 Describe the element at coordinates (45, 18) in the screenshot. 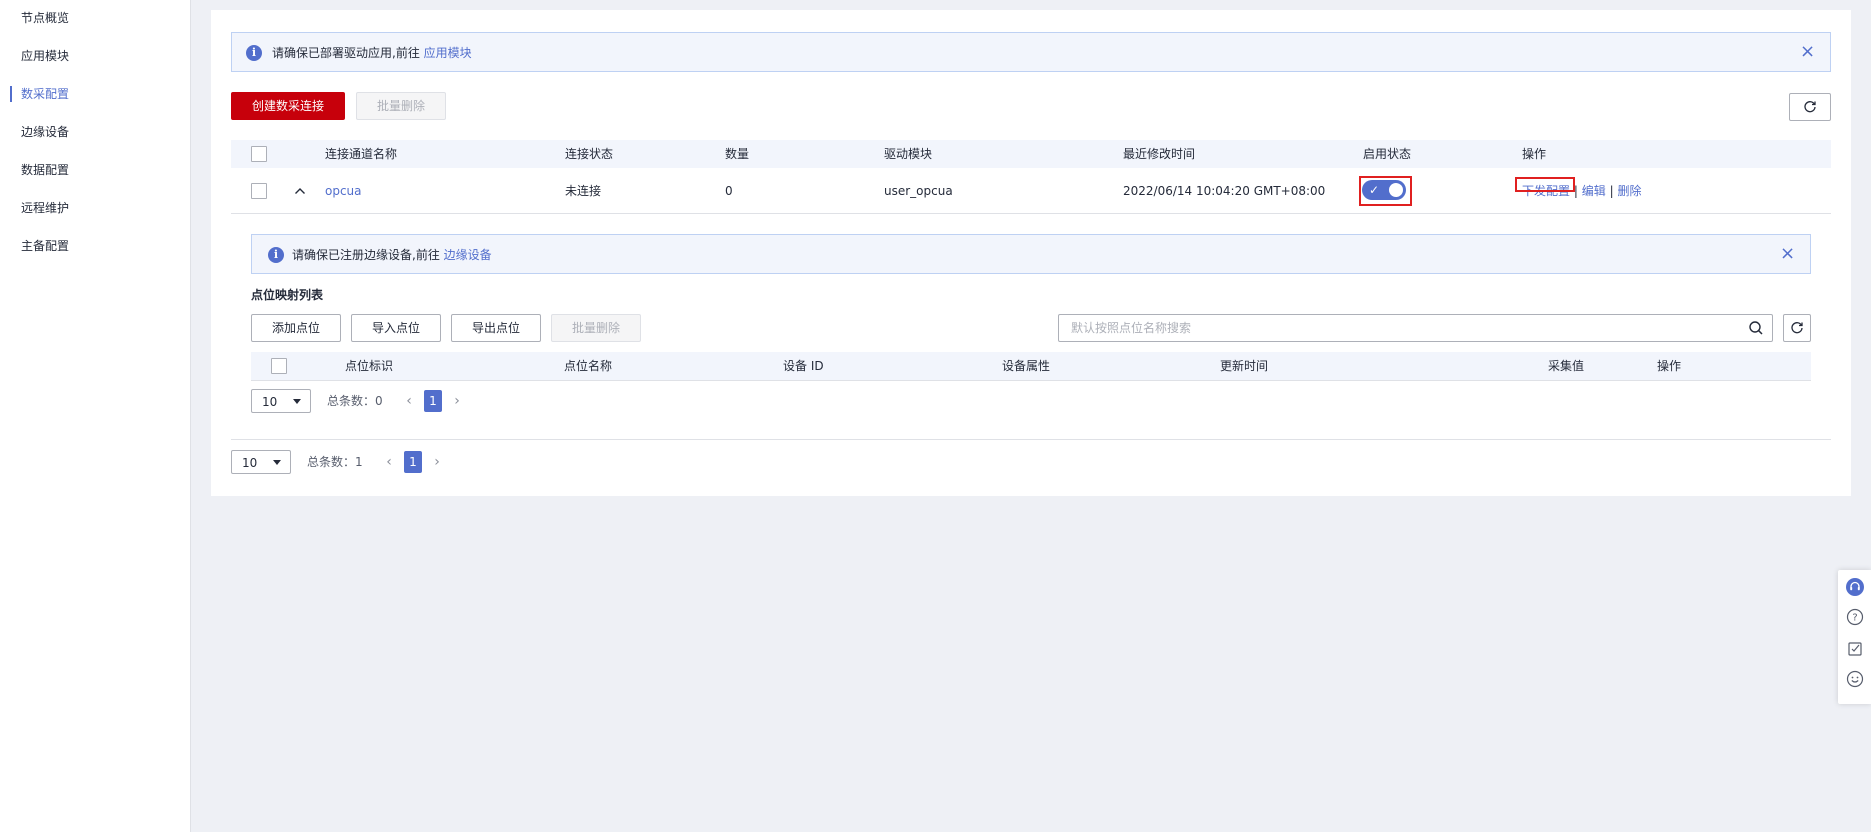

I see `sidebar-item-node-overview: 节点概览` at that location.